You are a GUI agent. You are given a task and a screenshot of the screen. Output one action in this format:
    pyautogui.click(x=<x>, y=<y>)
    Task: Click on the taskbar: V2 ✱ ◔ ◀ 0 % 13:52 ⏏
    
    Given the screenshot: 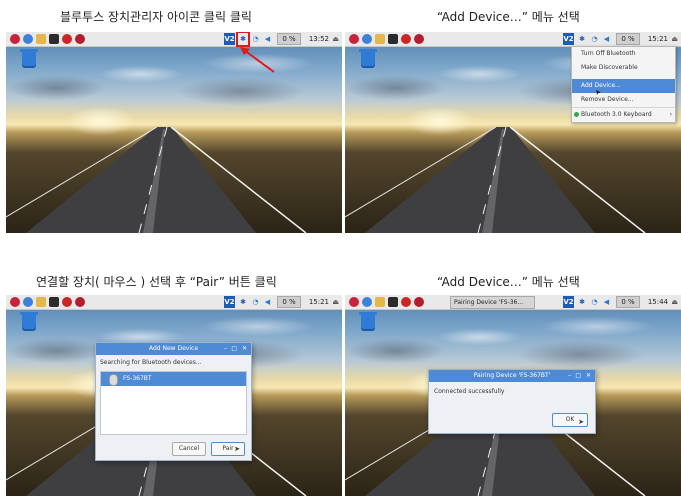 What is the action you would take?
    pyautogui.click(x=174, y=39)
    